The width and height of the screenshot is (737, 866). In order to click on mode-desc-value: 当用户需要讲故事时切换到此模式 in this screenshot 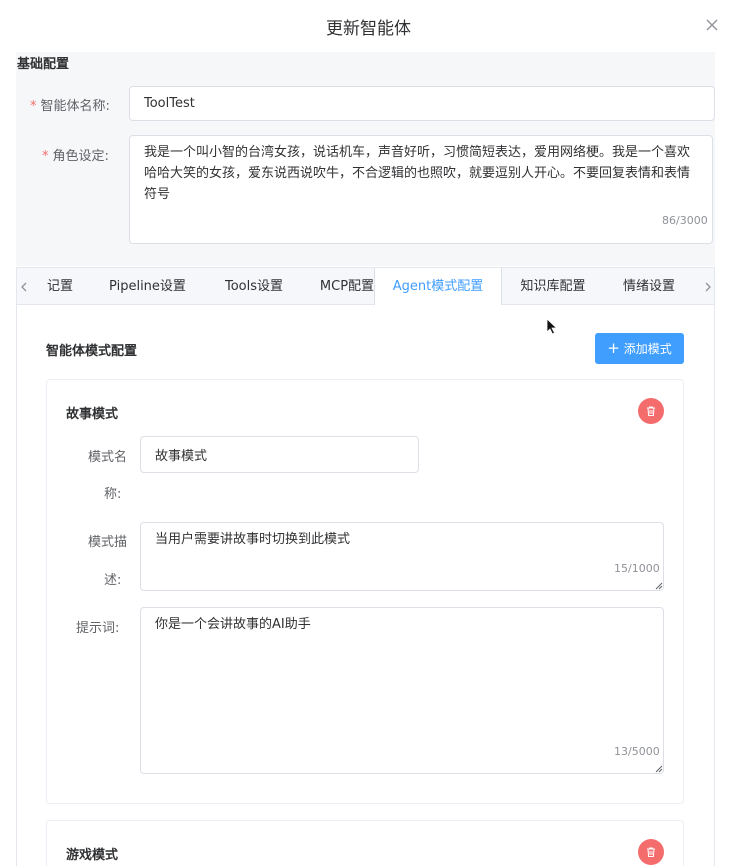, I will do `click(253, 539)`.